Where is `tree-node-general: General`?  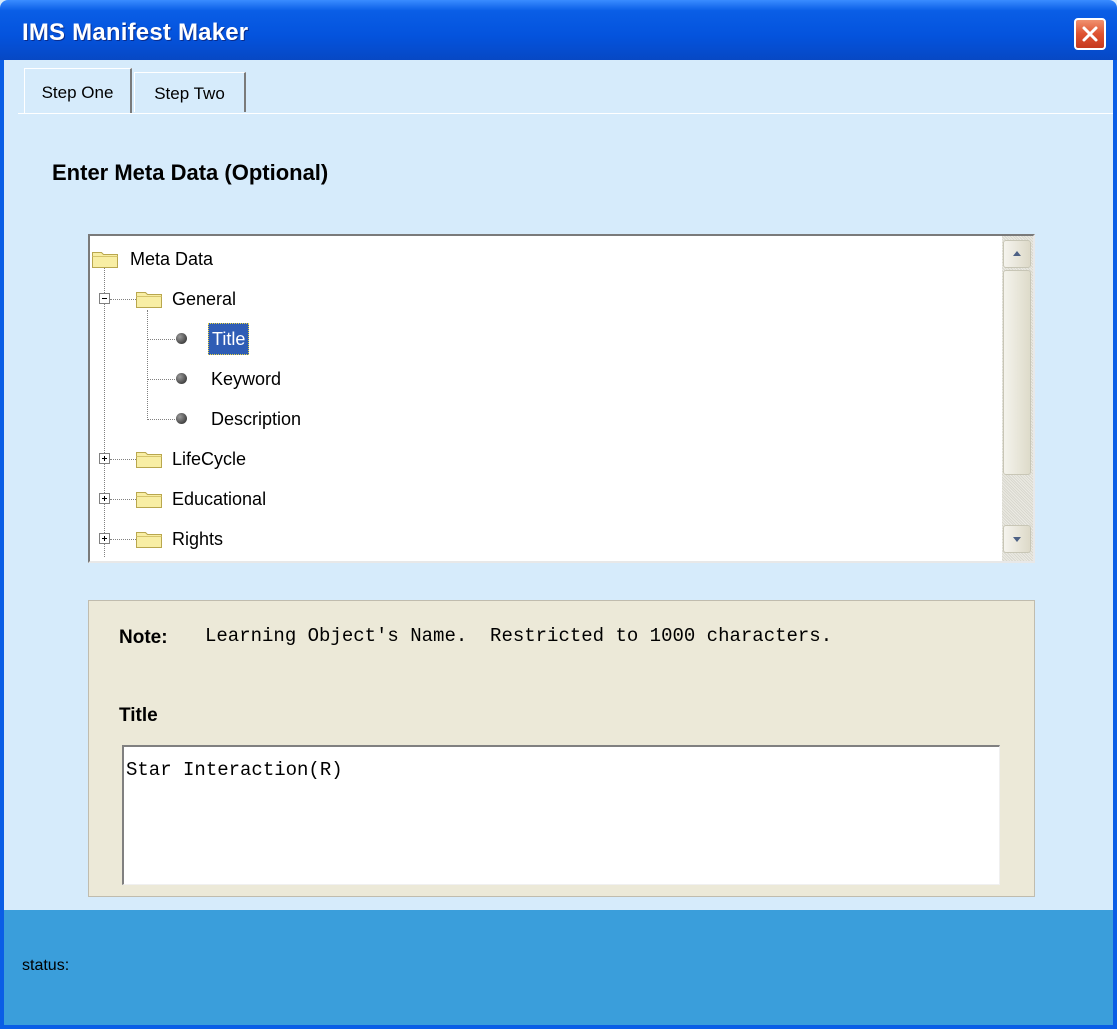
tree-node-general: General is located at coordinates (236, 300).